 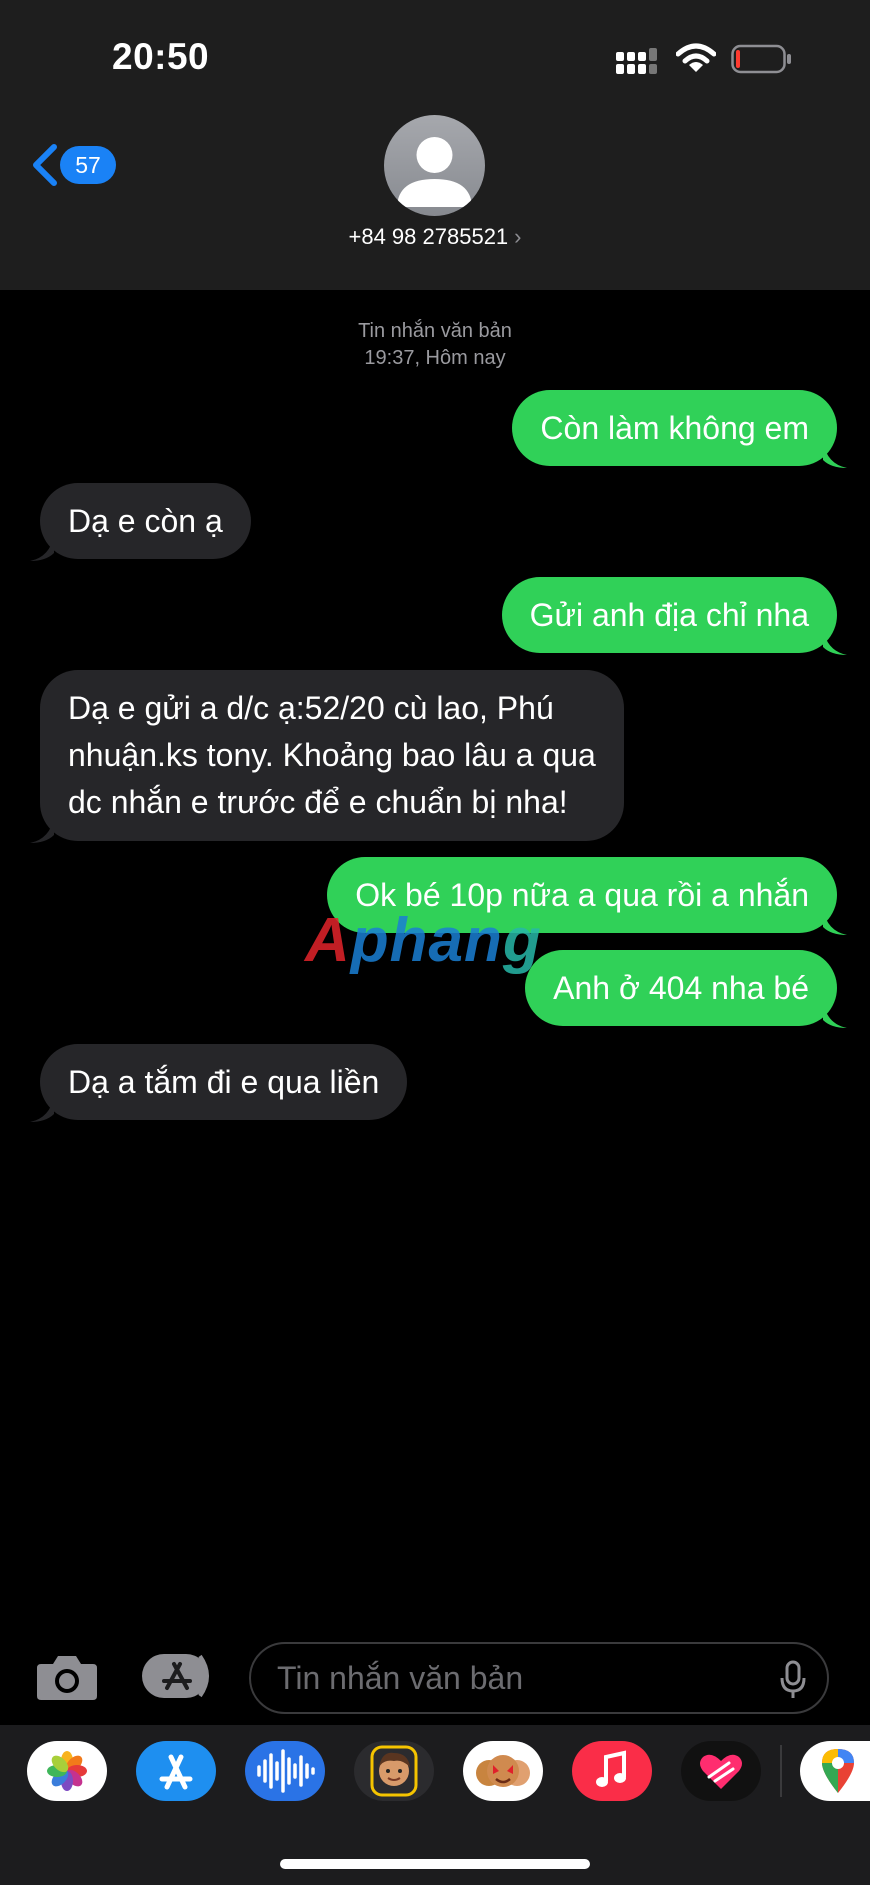 What do you see at coordinates (681, 988) in the screenshot?
I see `message-text: Anh ở 404 nha bé` at bounding box center [681, 988].